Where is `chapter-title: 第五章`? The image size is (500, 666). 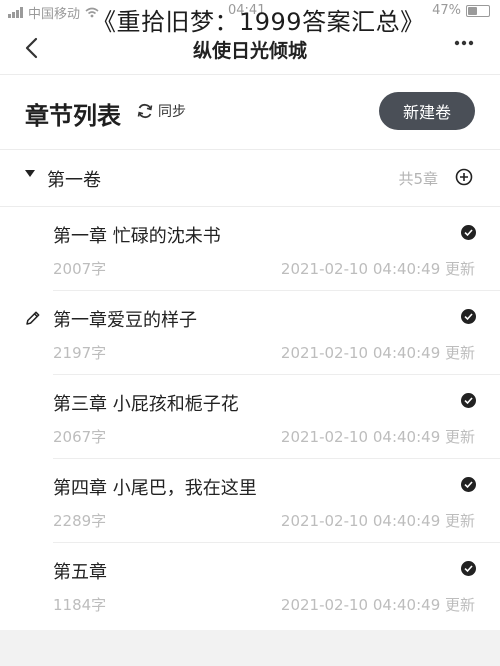
chapter-title: 第五章 is located at coordinates (80, 572).